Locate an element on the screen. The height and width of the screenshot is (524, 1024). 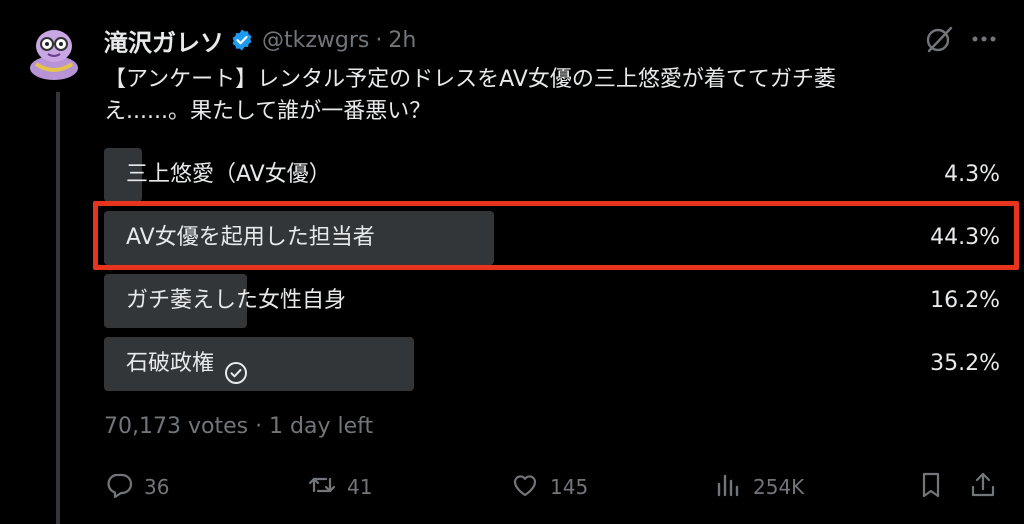
poll-meta: 70,173 votes · 1 day left is located at coordinates (239, 426).